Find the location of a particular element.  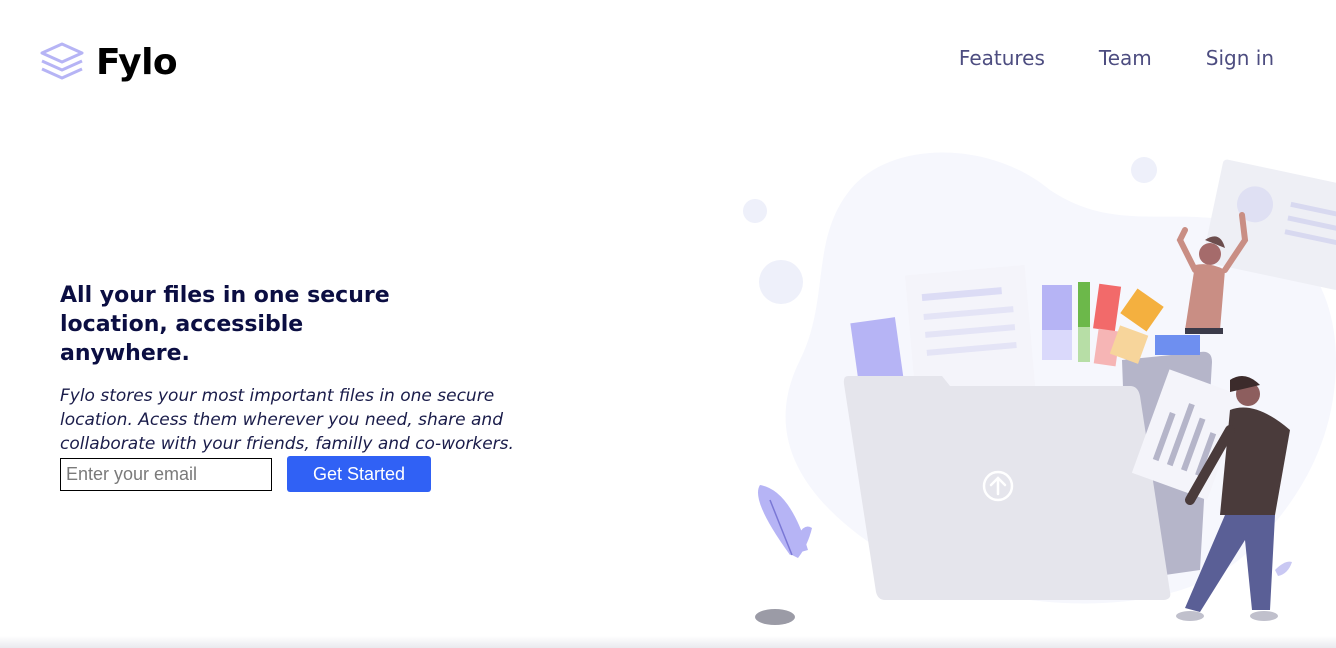

leaf-decor is located at coordinates (1283, 568).